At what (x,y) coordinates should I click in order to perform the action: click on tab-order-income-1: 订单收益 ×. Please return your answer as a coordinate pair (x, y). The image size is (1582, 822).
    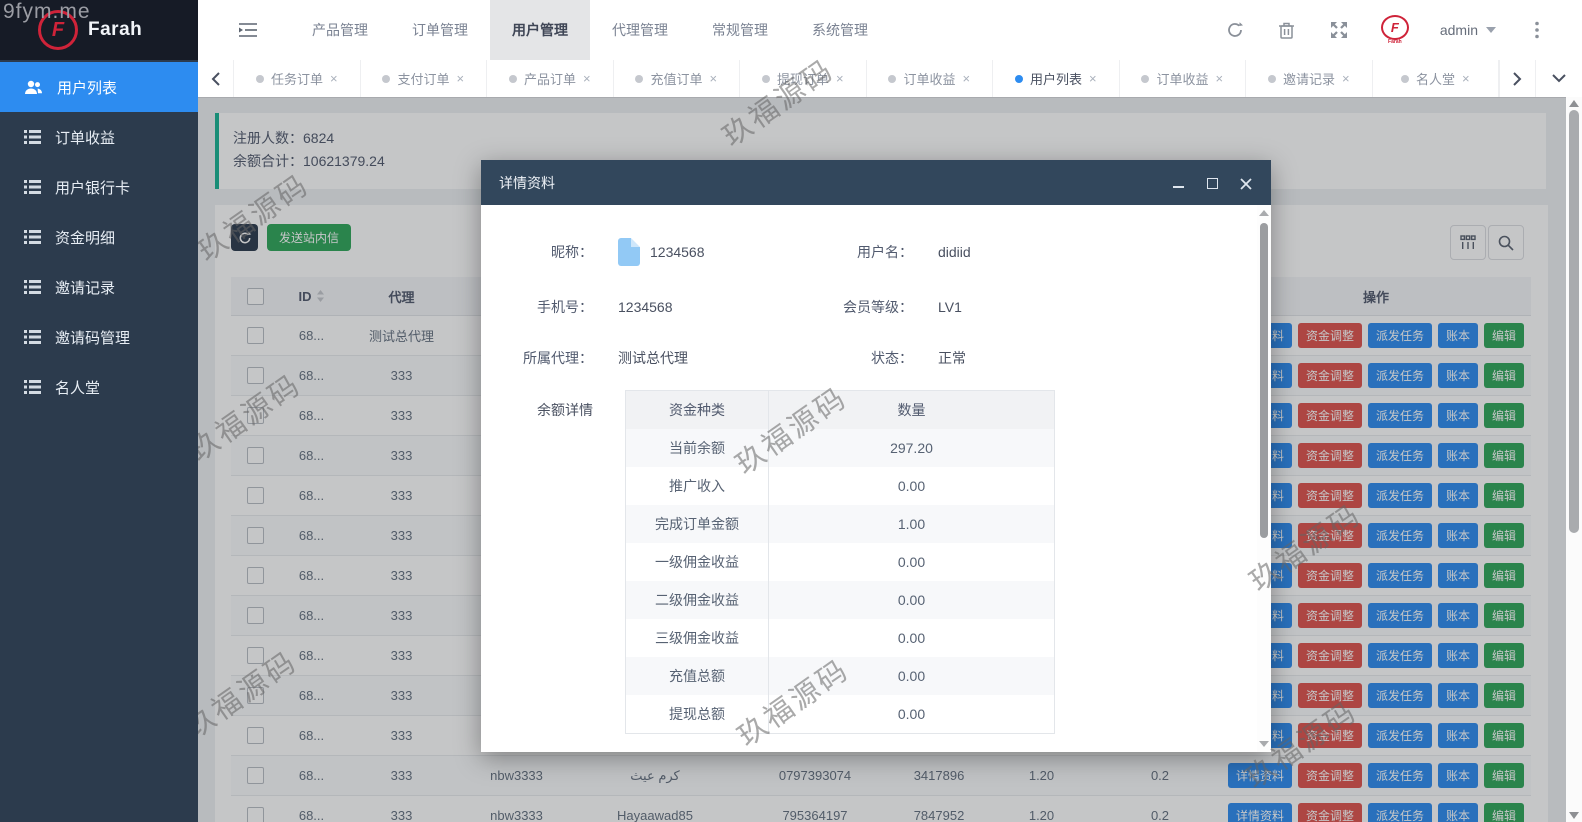
    Looking at the image, I should click on (930, 78).